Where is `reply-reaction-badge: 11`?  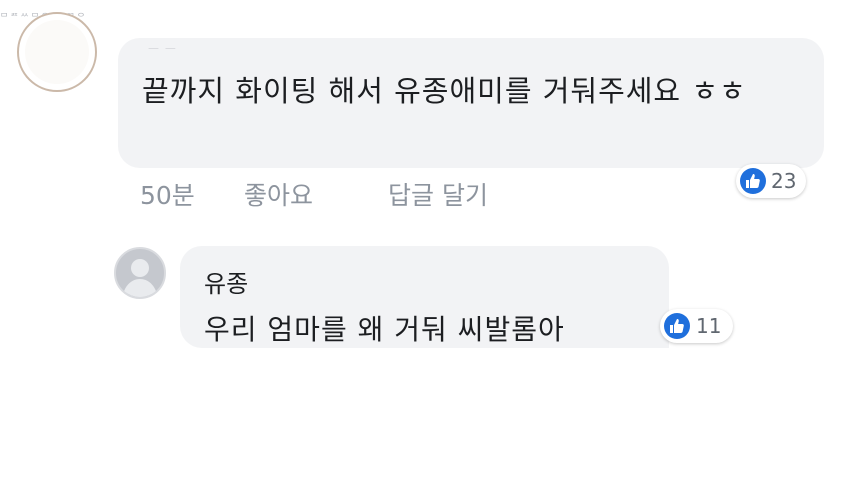
reply-reaction-badge: 11 is located at coordinates (697, 326).